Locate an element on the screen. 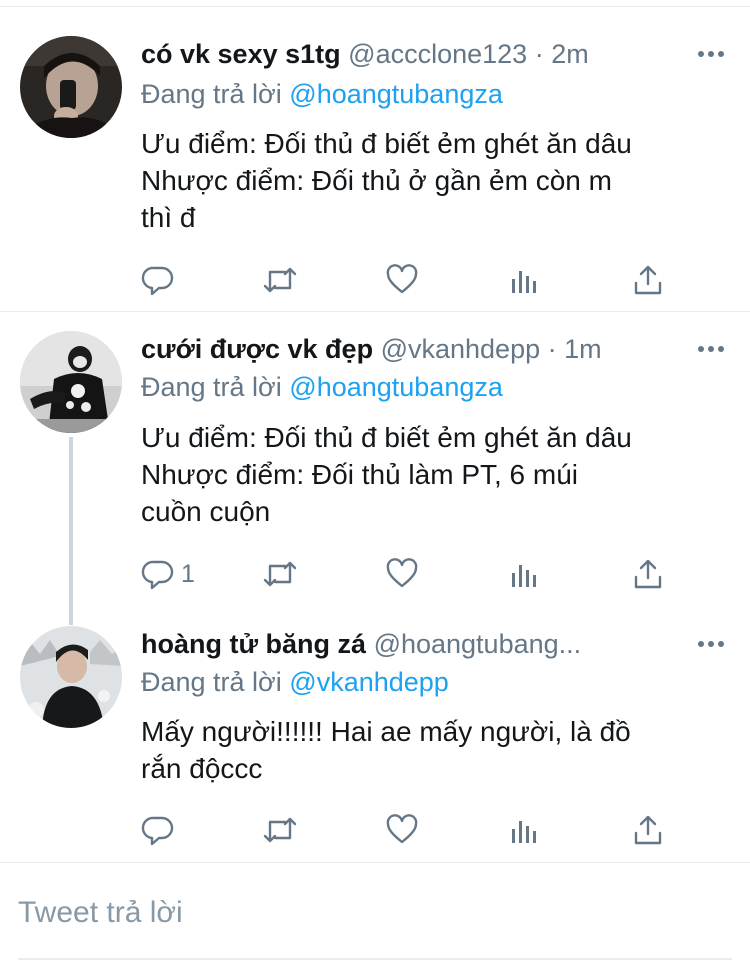 This screenshot has height=968, width=750. reply-count: 1 is located at coordinates (188, 573).